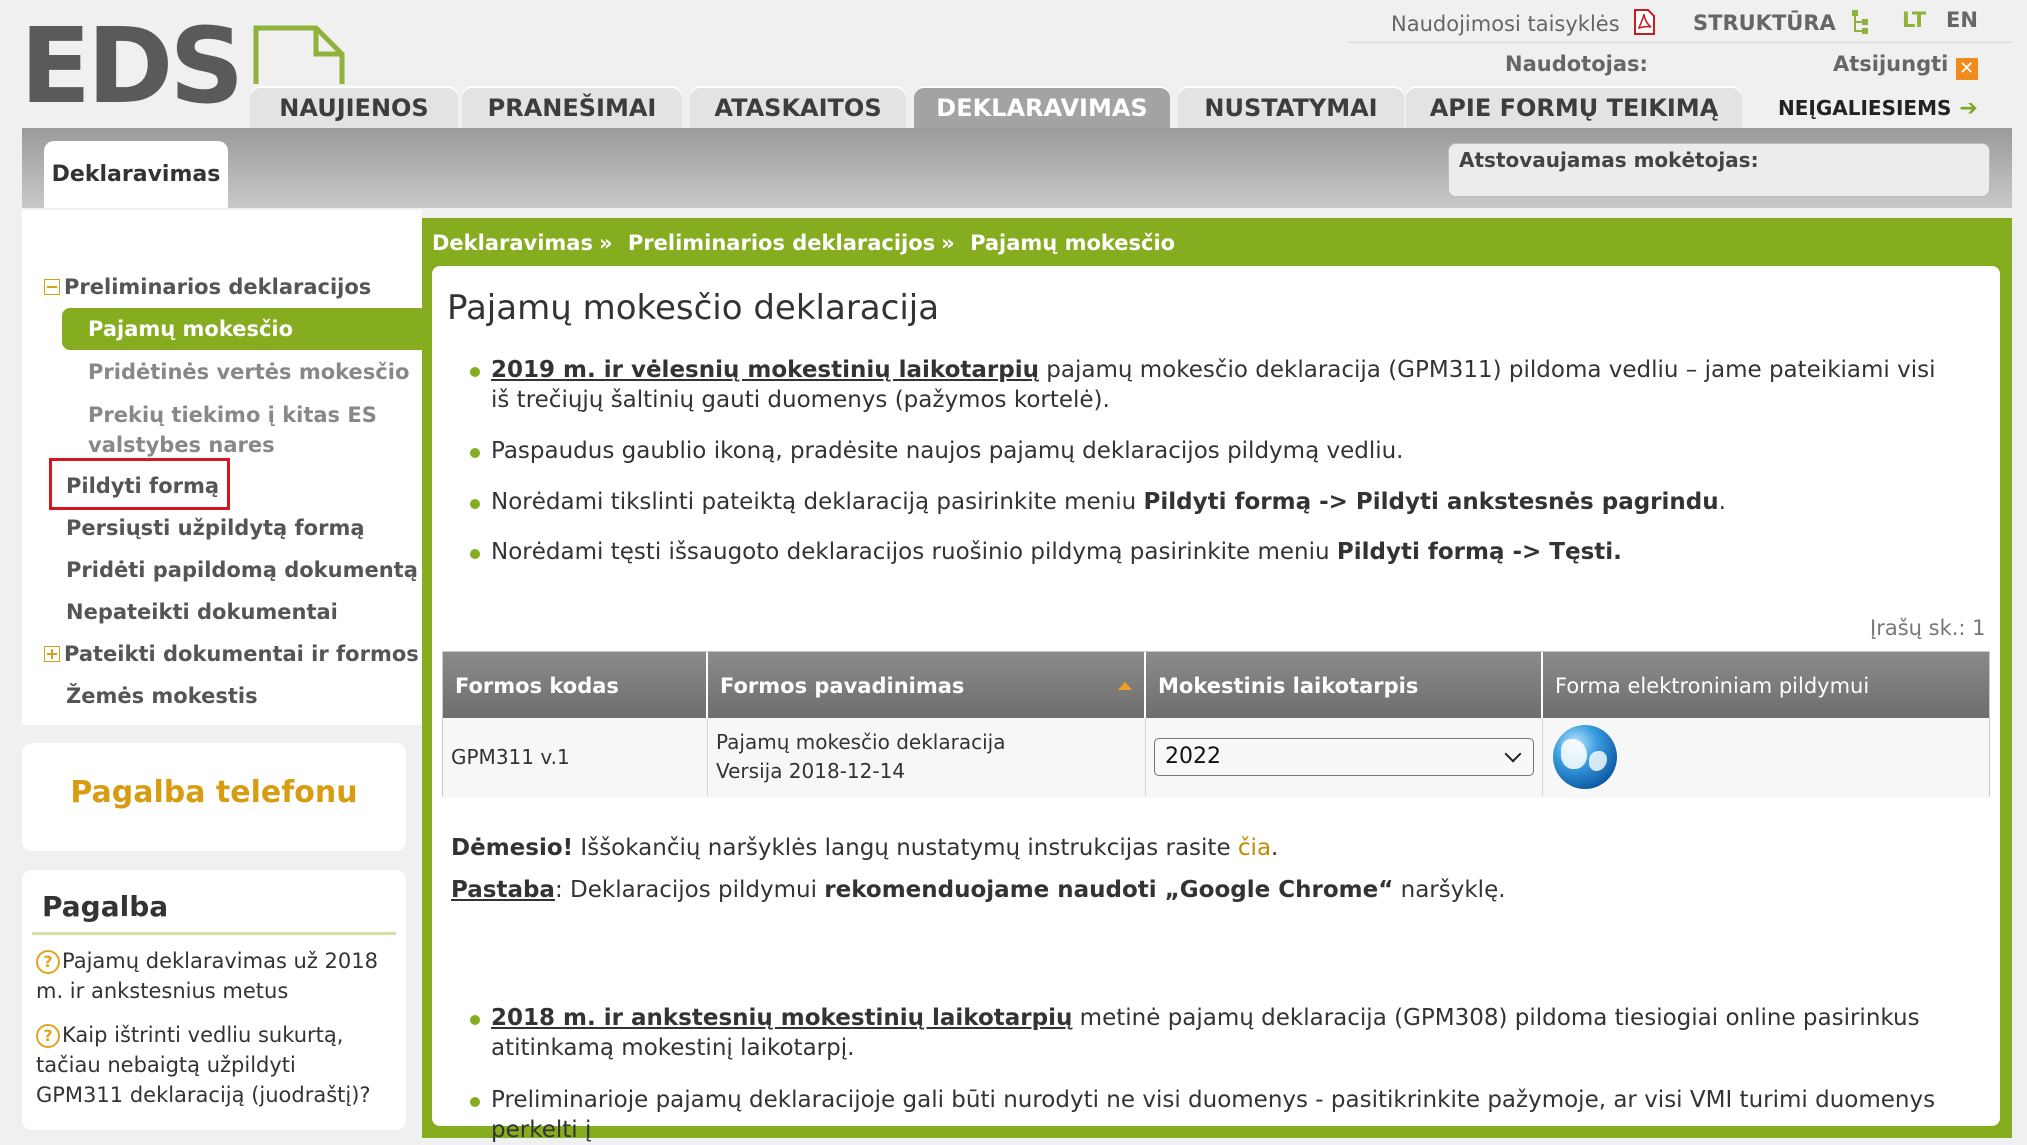 The height and width of the screenshot is (1145, 2027). I want to click on expand-icon, so click(52, 654).